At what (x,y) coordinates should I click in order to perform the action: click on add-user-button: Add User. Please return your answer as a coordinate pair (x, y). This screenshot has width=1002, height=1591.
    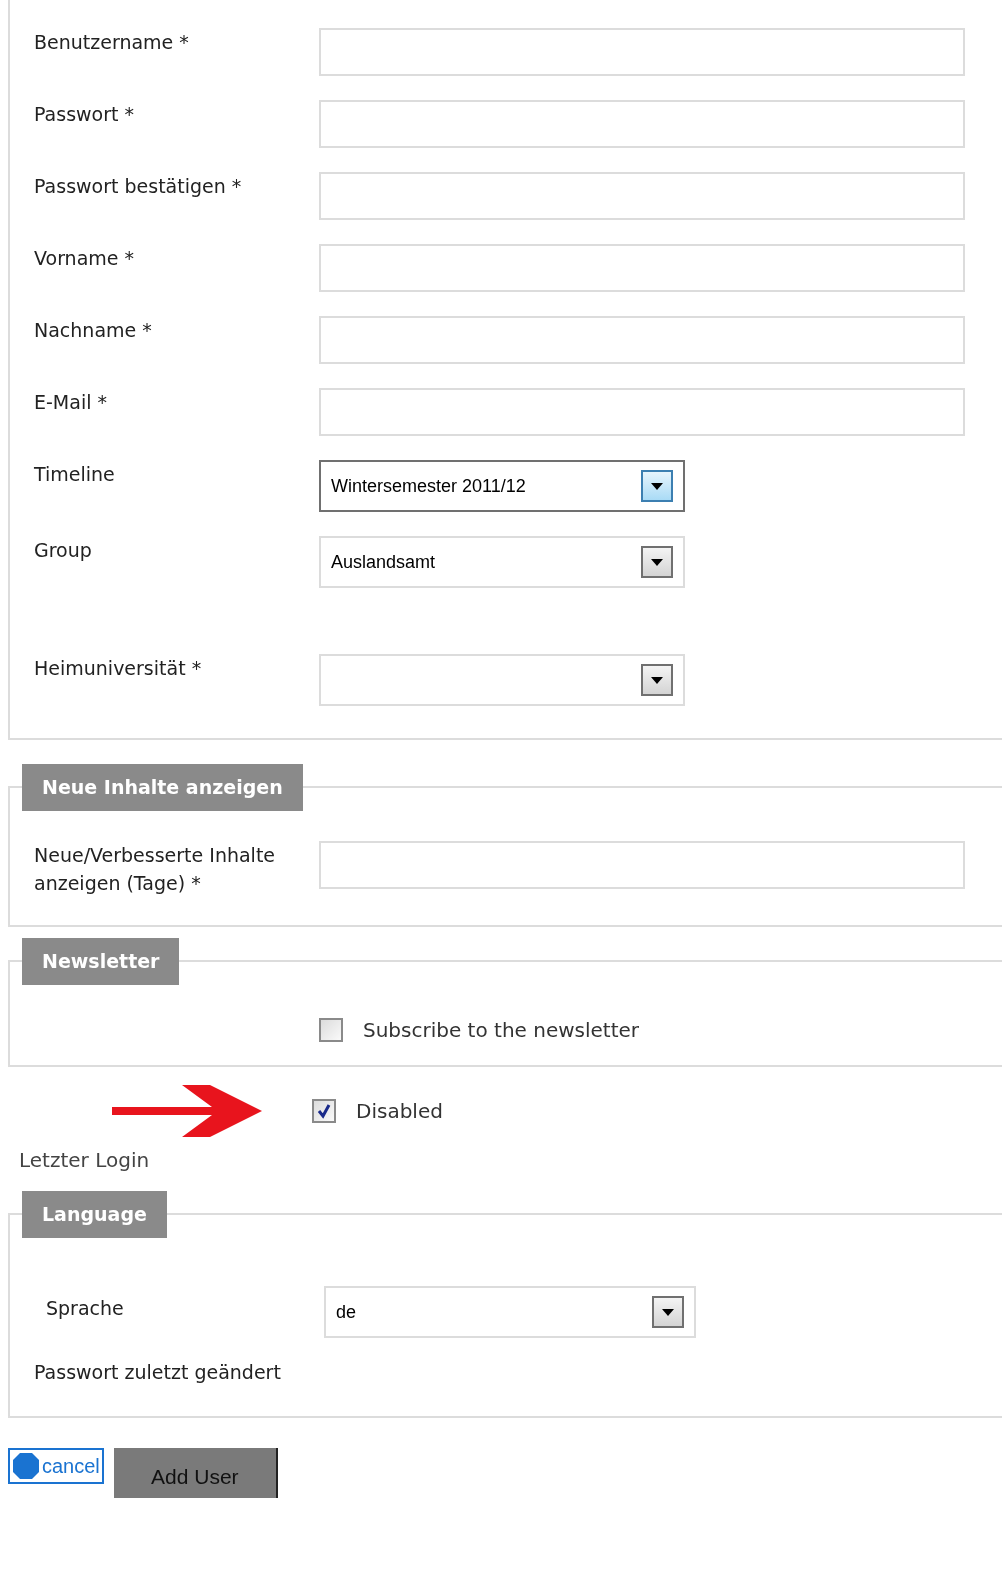
    Looking at the image, I should click on (195, 1473).